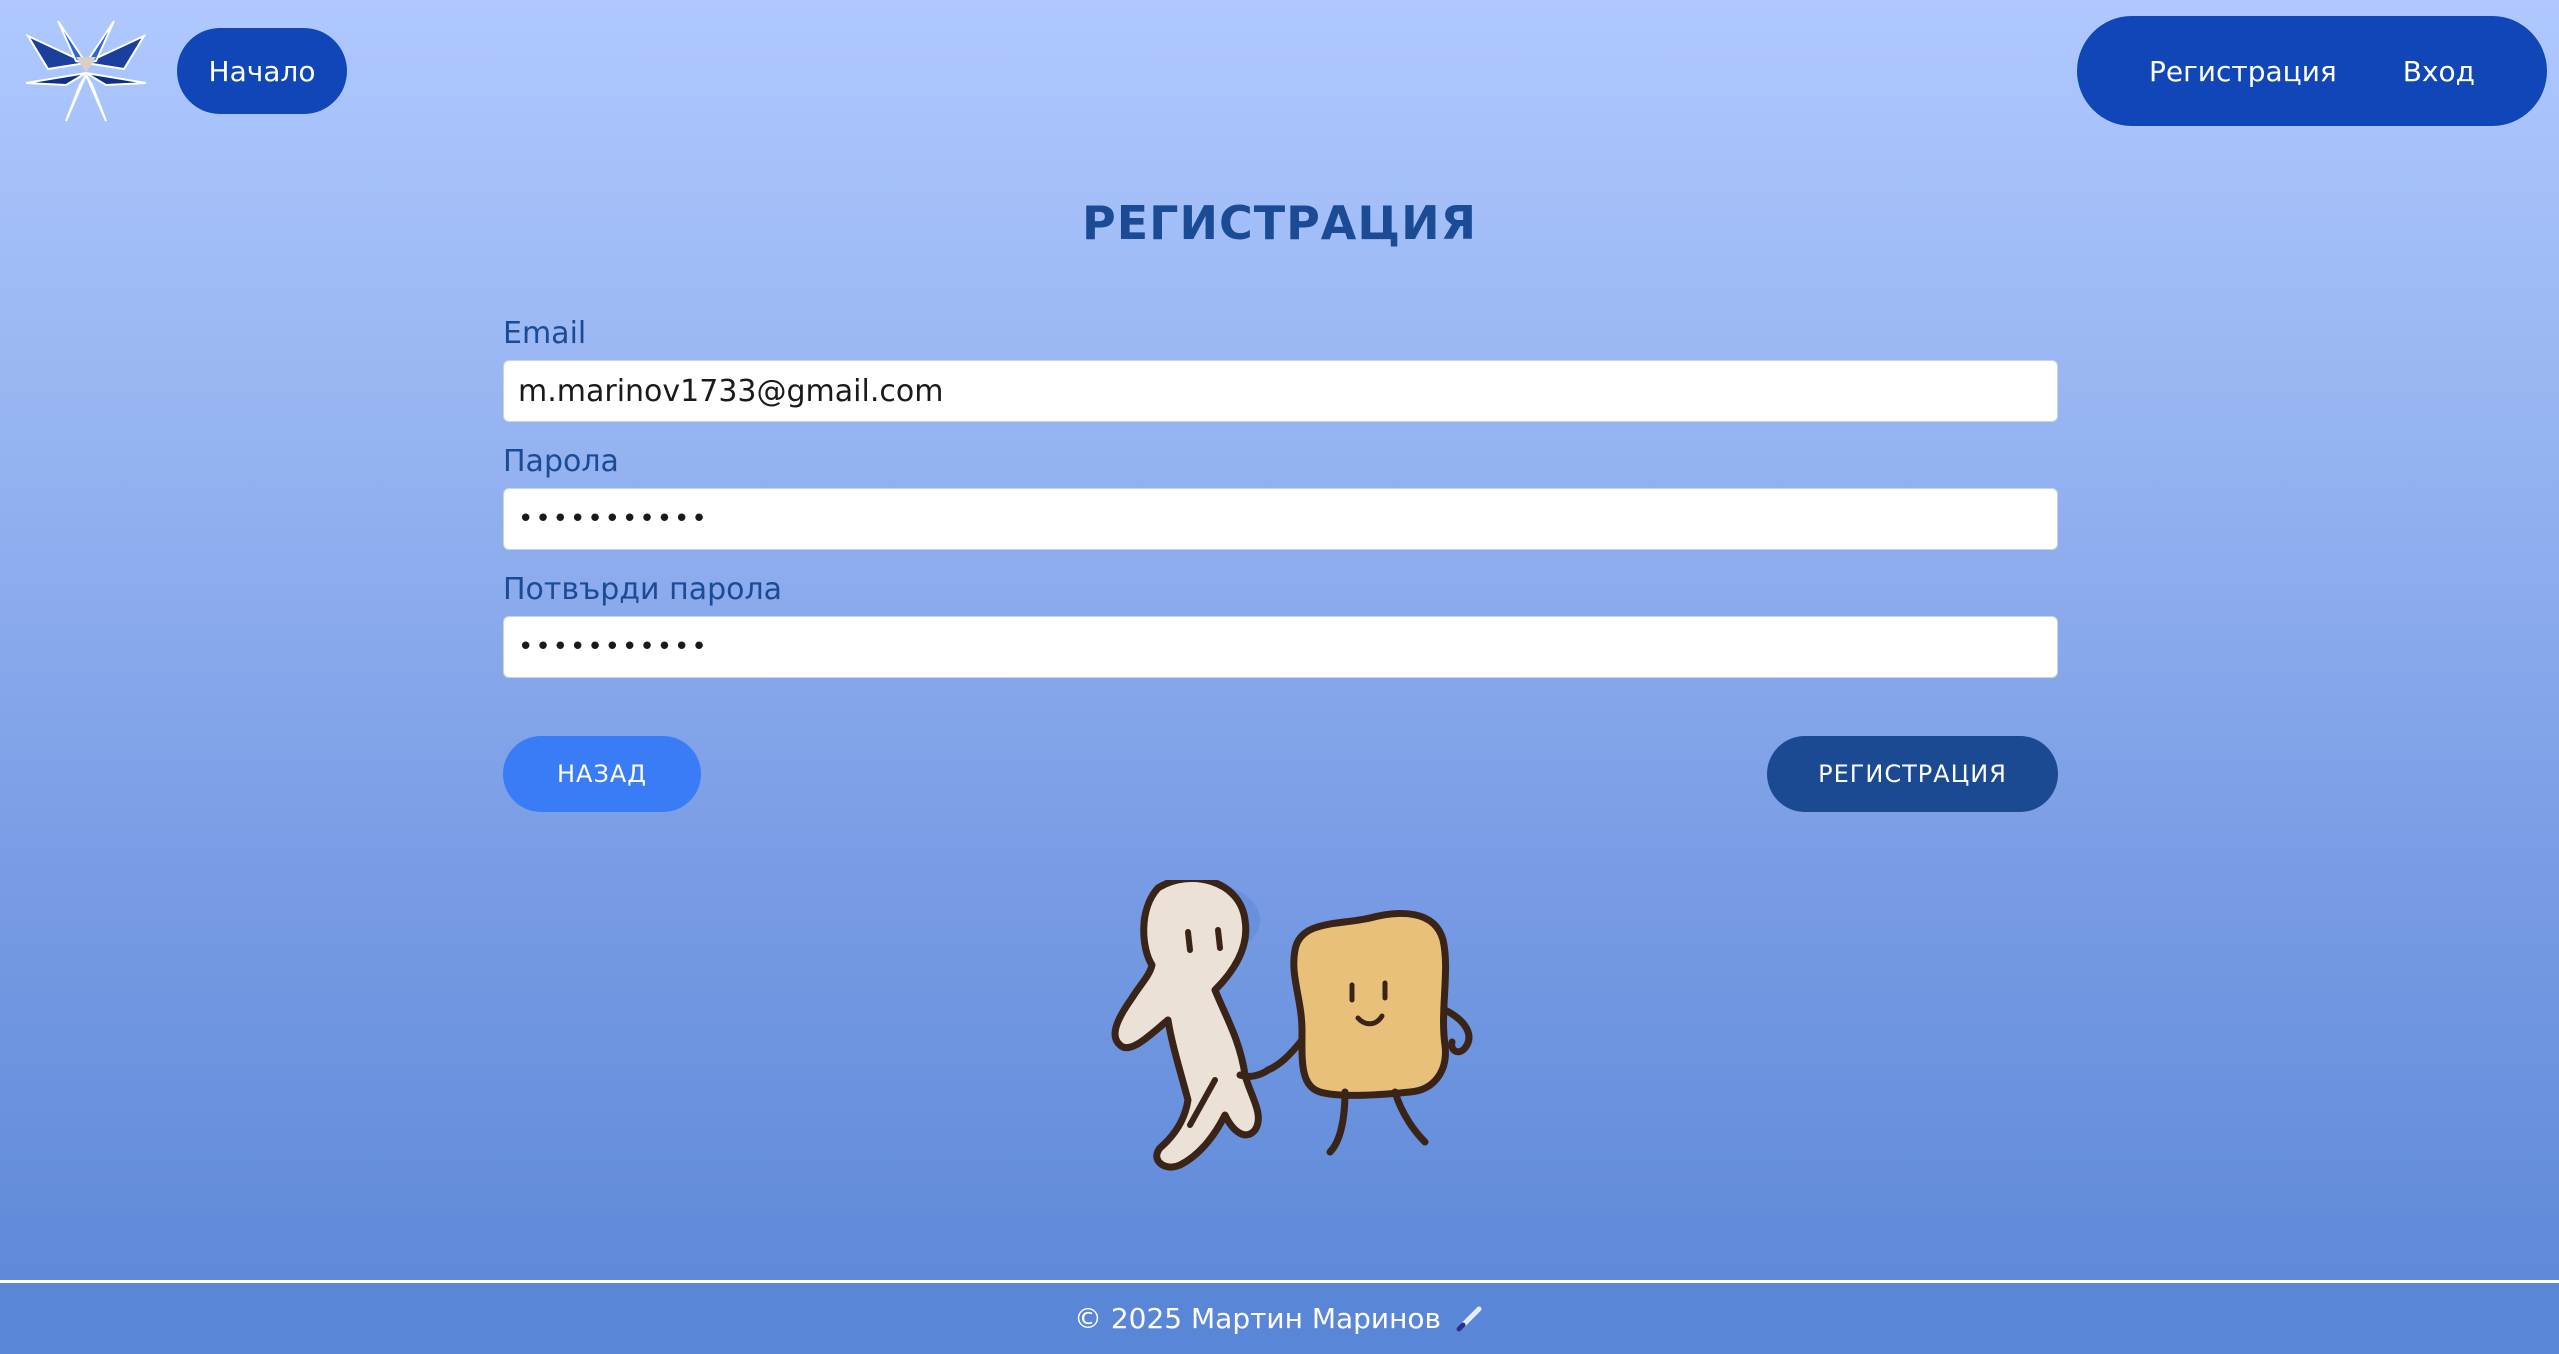 This screenshot has width=2559, height=1354. What do you see at coordinates (1469, 1318) in the screenshot?
I see `pen-icon` at bounding box center [1469, 1318].